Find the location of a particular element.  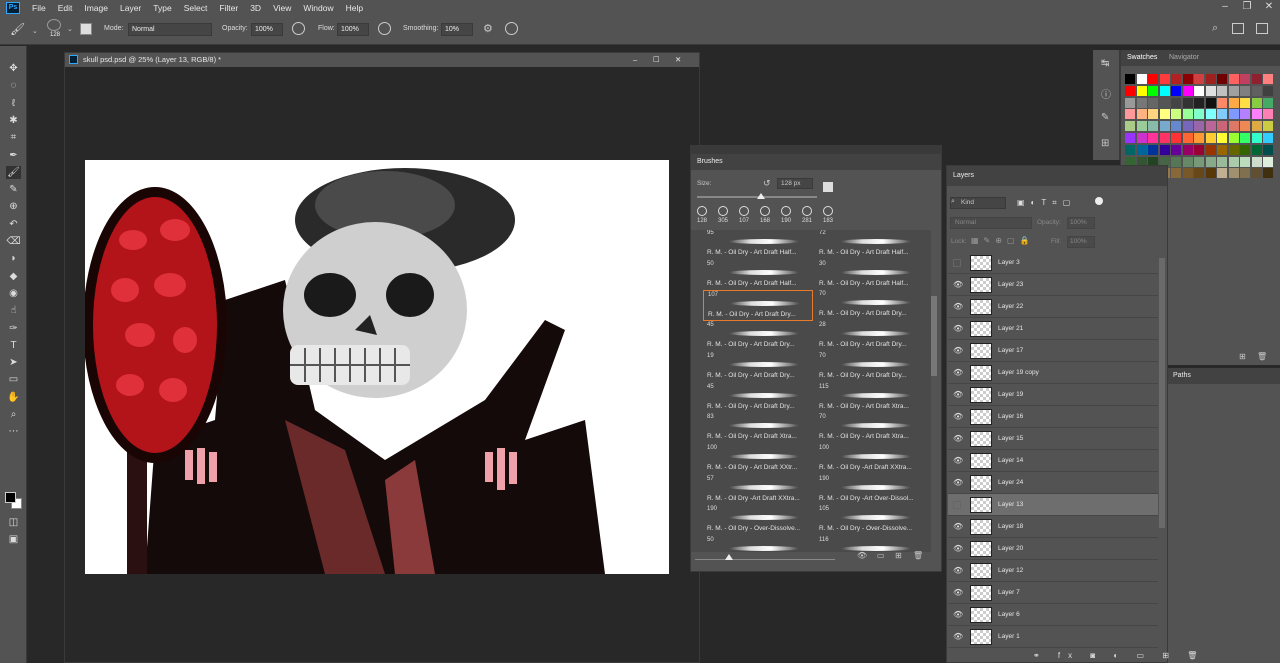

flow-field: 100% is located at coordinates (353, 29).